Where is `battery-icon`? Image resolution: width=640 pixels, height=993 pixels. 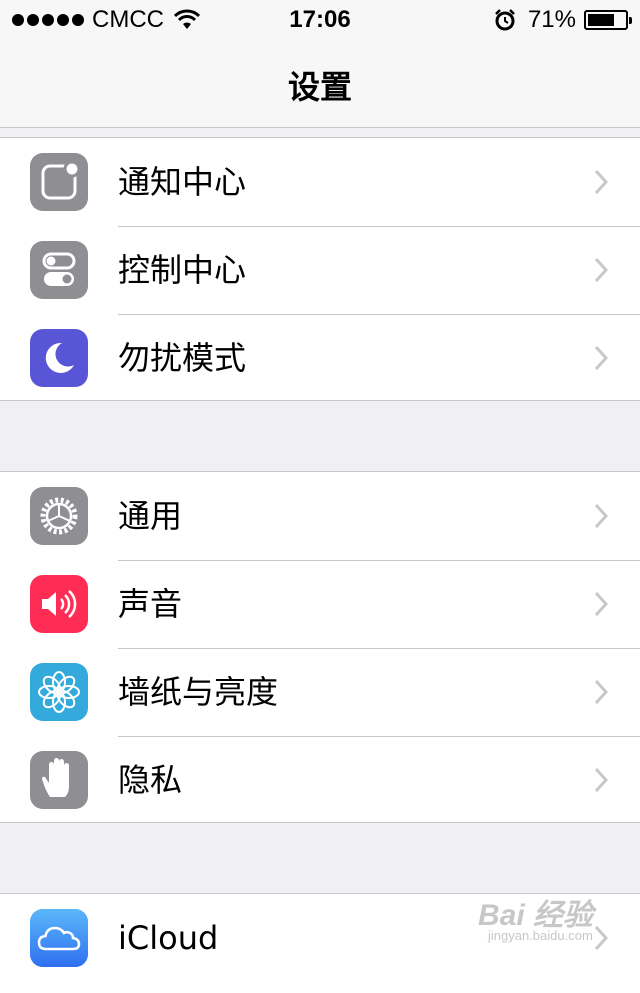 battery-icon is located at coordinates (608, 20).